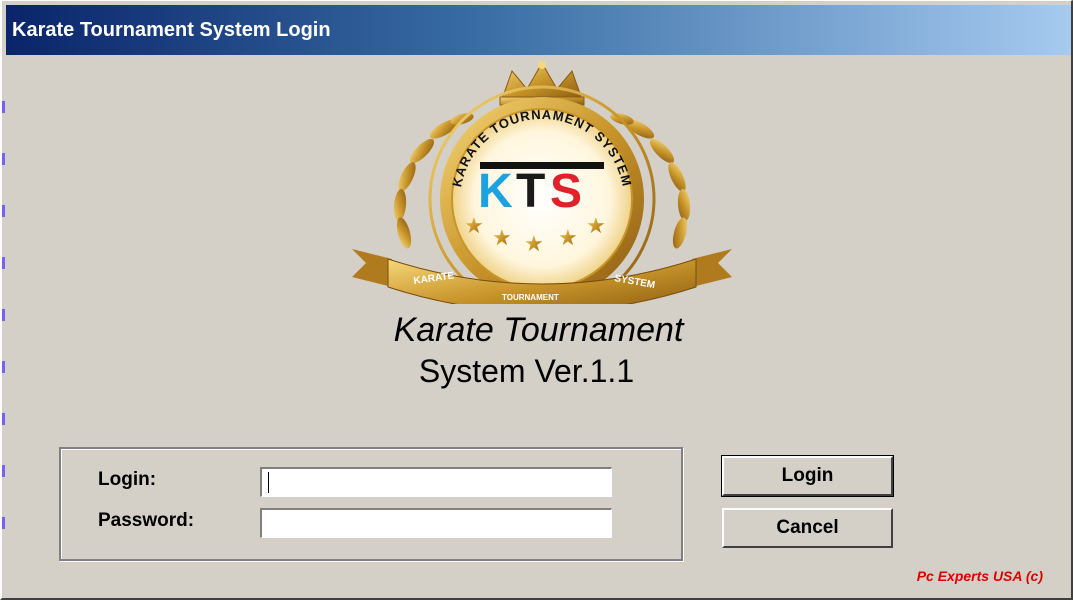 This screenshot has width=1073, height=600. Describe the element at coordinates (538, 30) in the screenshot. I see `title-bar: Karate Tournament System Login` at that location.